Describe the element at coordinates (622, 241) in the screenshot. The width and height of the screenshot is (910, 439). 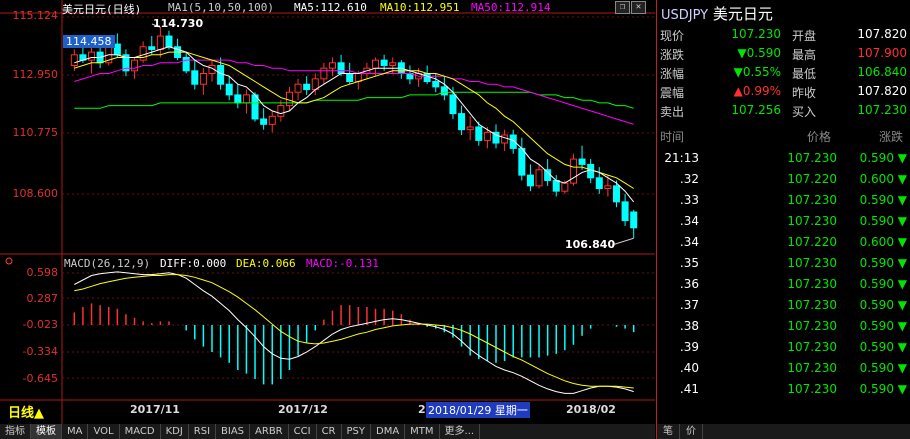
I see `low-leader-line` at that location.